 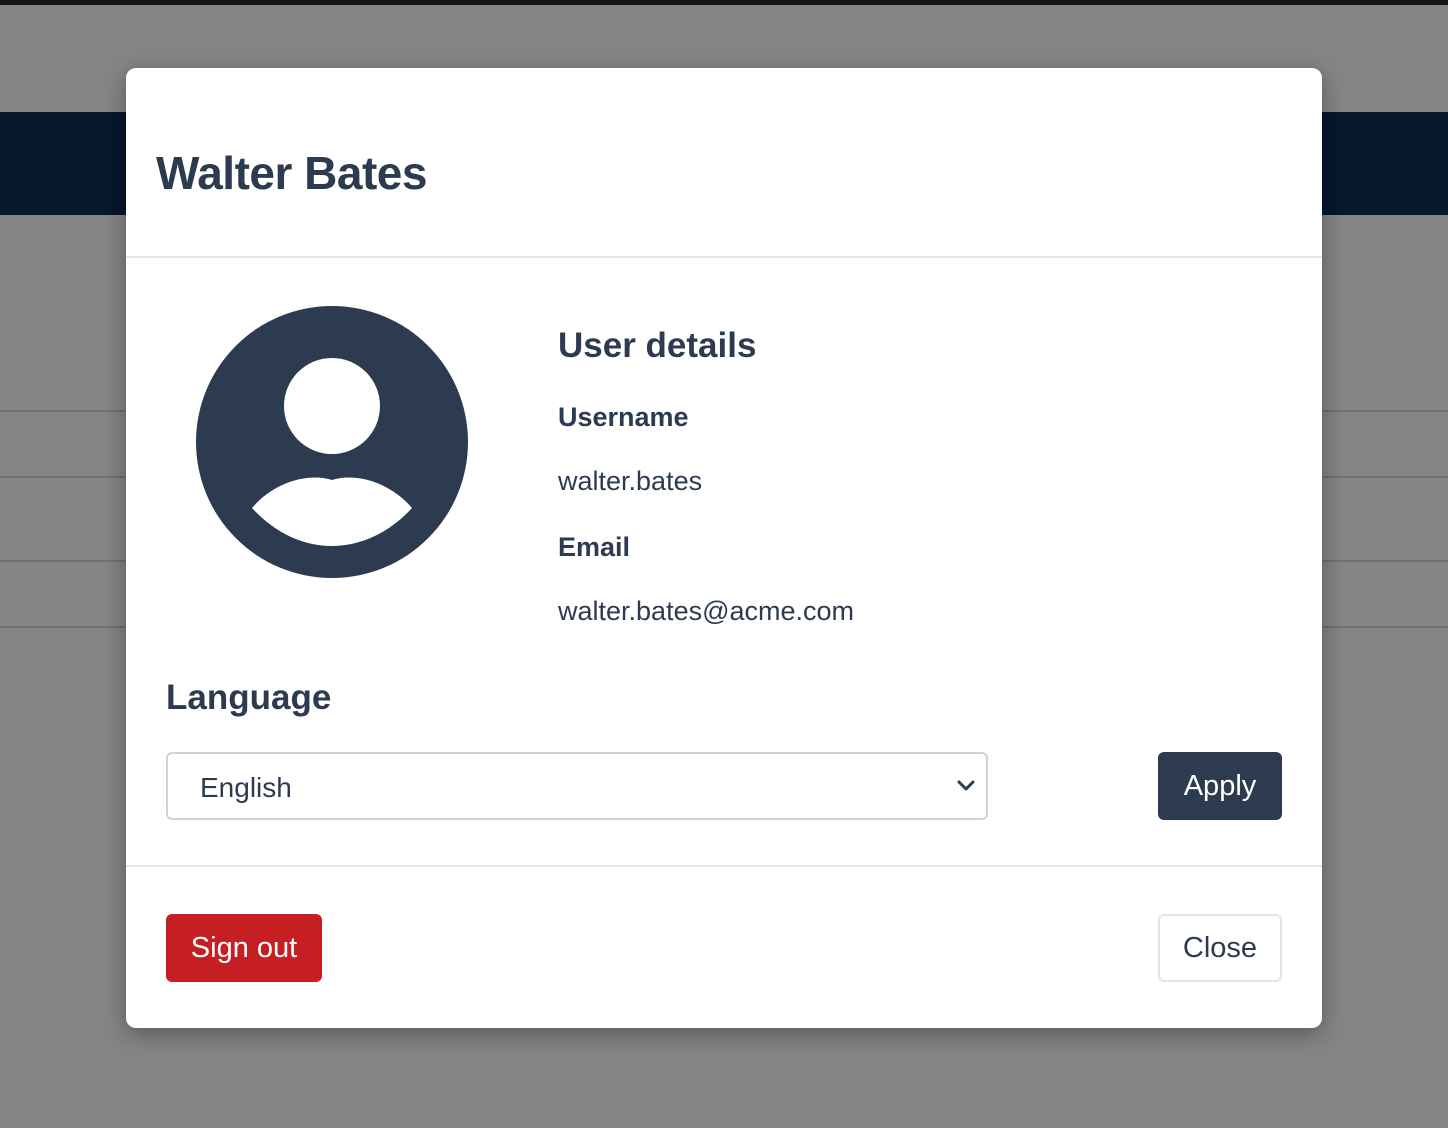 What do you see at coordinates (577, 786) in the screenshot?
I see `language-select: English` at bounding box center [577, 786].